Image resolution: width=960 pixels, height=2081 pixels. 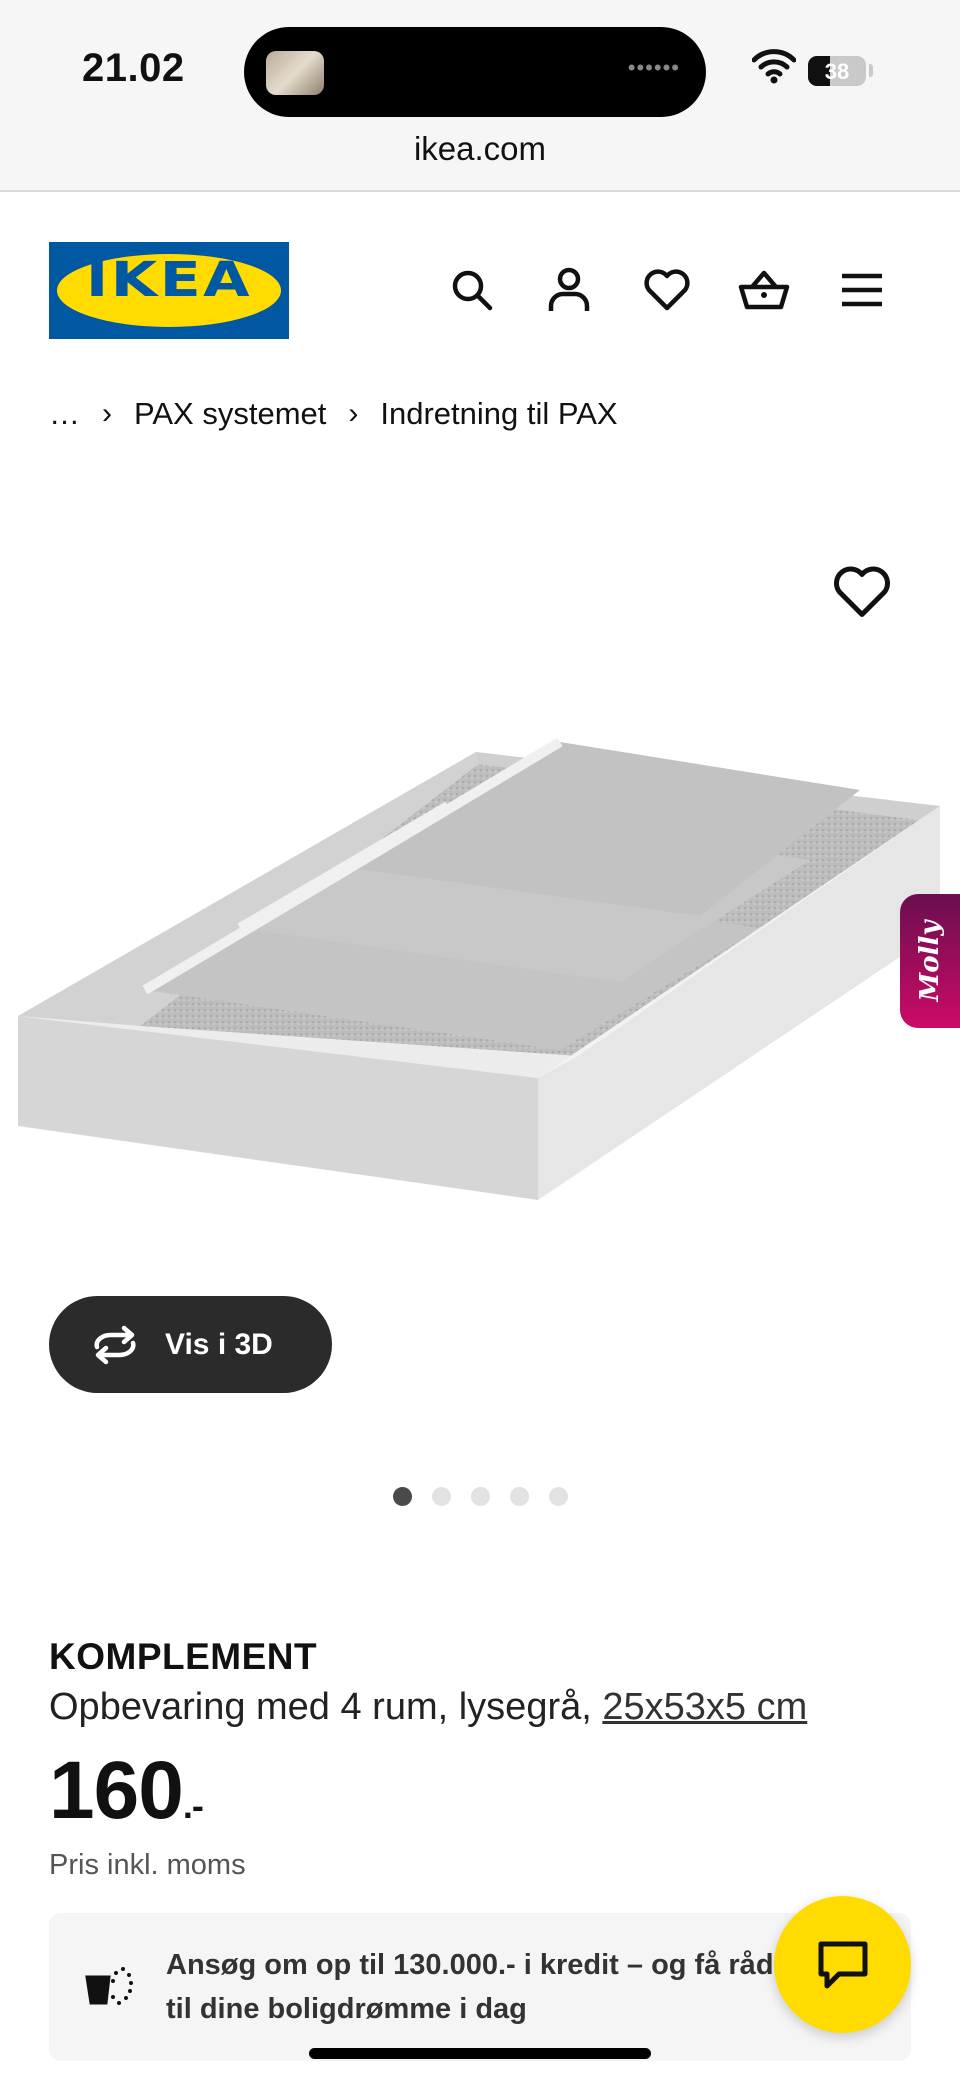 I want to click on menu-icon, so click(x=862, y=290).